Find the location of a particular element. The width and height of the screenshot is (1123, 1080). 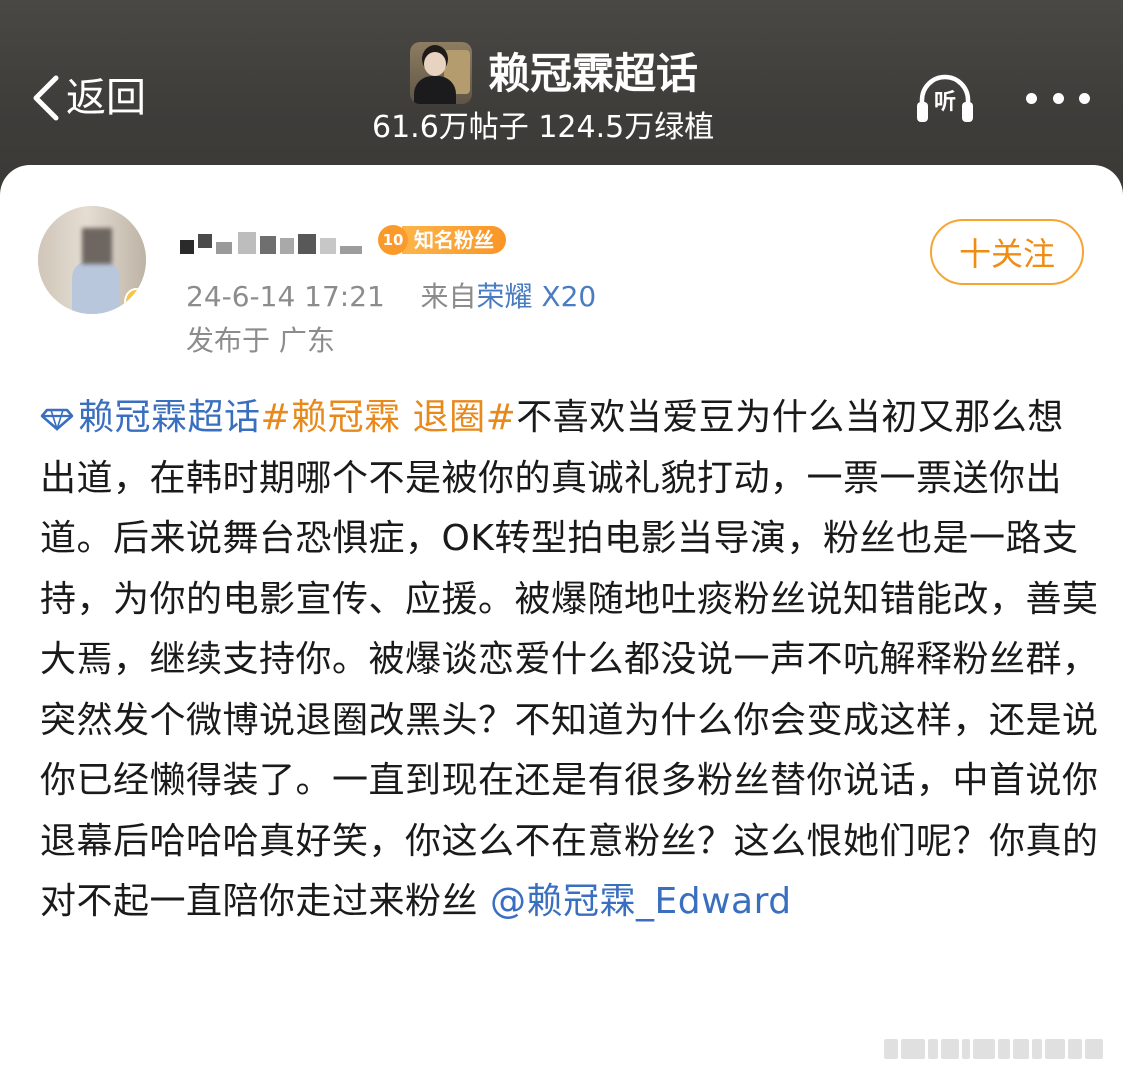

username-censored is located at coordinates (275, 242).